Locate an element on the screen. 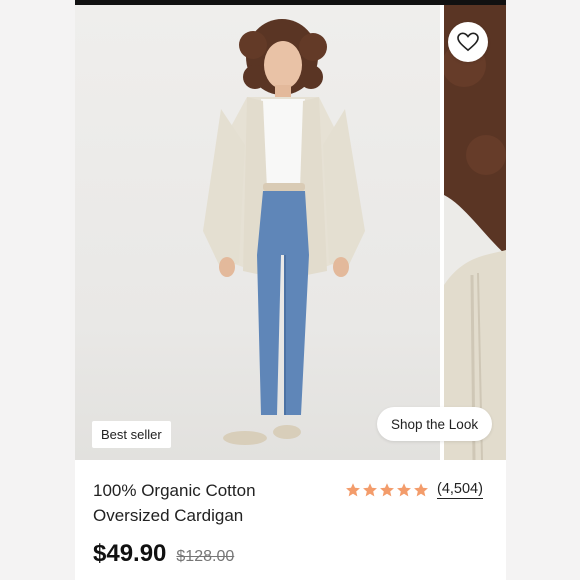 This screenshot has width=580, height=580. truncated-text-line is located at coordinates (233, 577).